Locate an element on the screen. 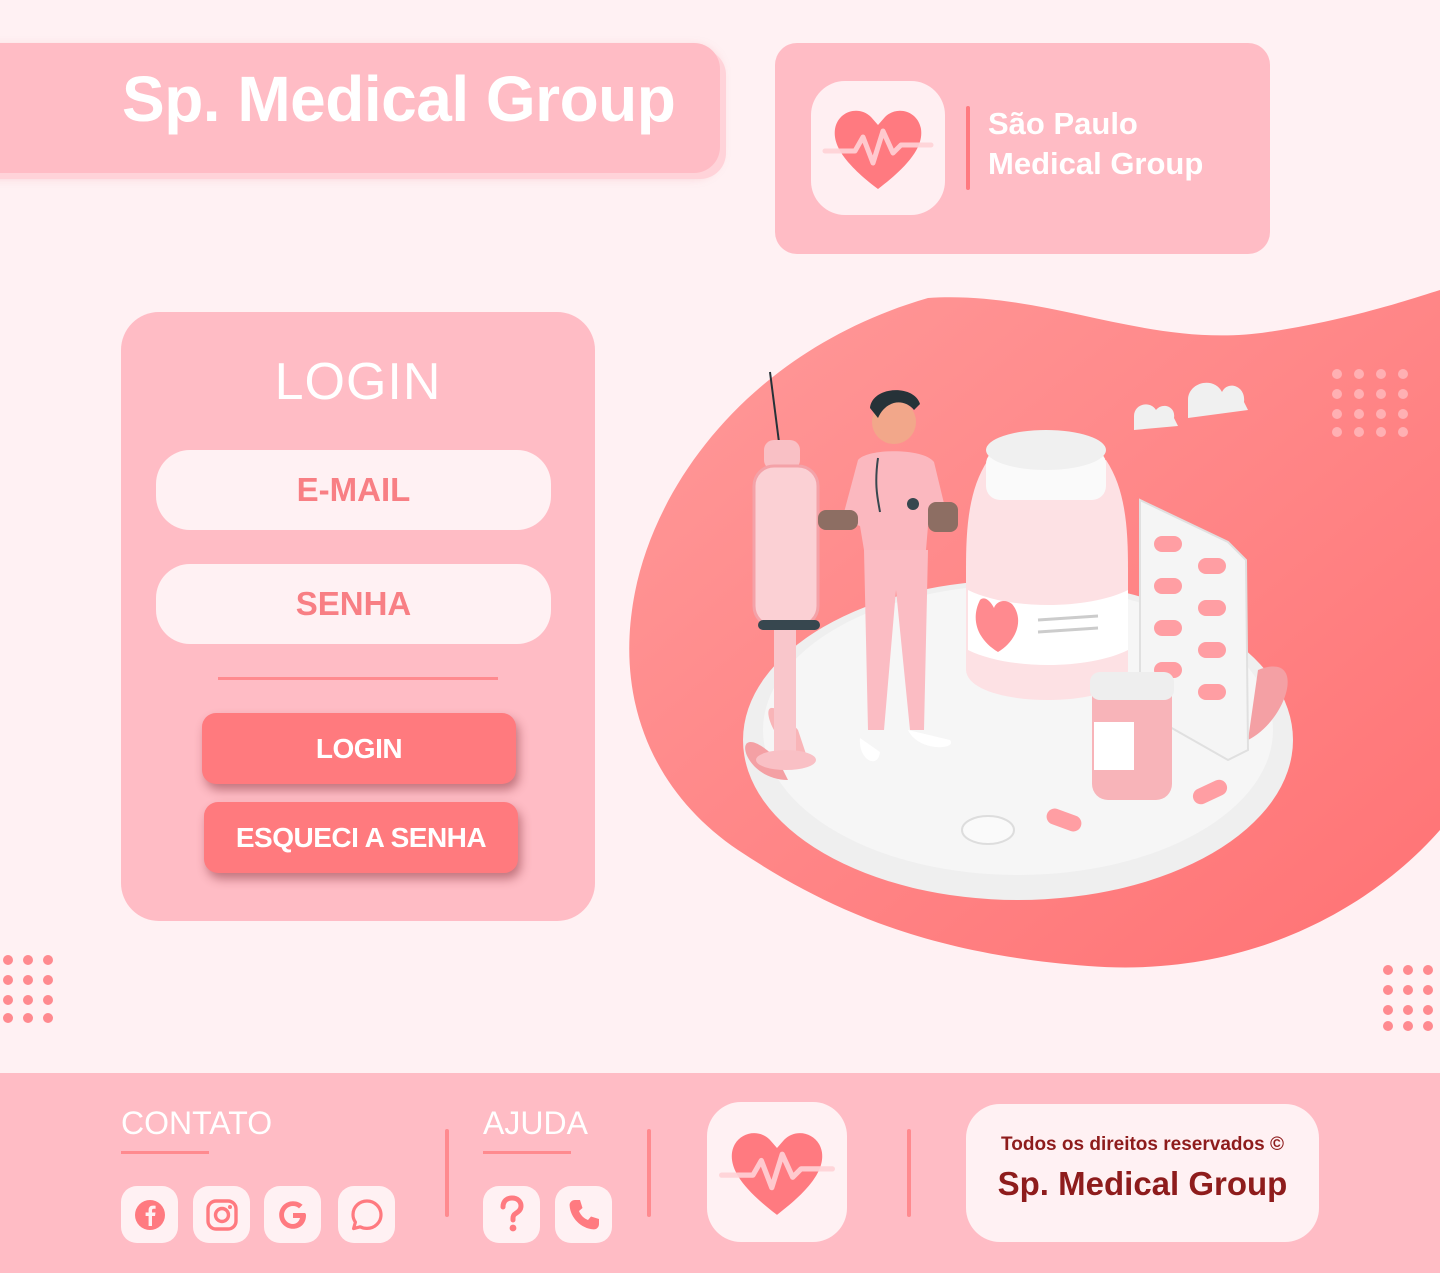 This screenshot has width=1440, height=1273. login-title: LOGIN is located at coordinates (358, 382).